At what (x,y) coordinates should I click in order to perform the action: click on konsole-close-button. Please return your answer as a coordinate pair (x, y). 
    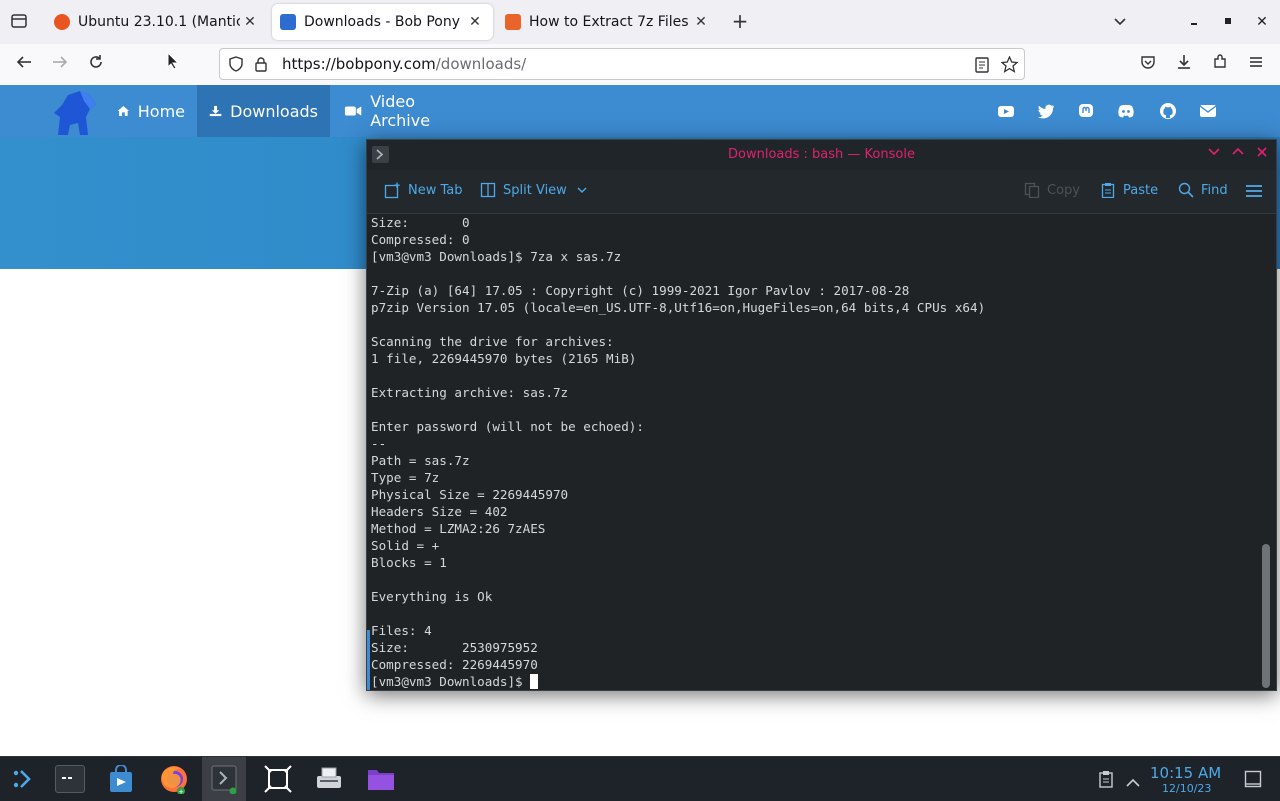
    Looking at the image, I should click on (1262, 154).